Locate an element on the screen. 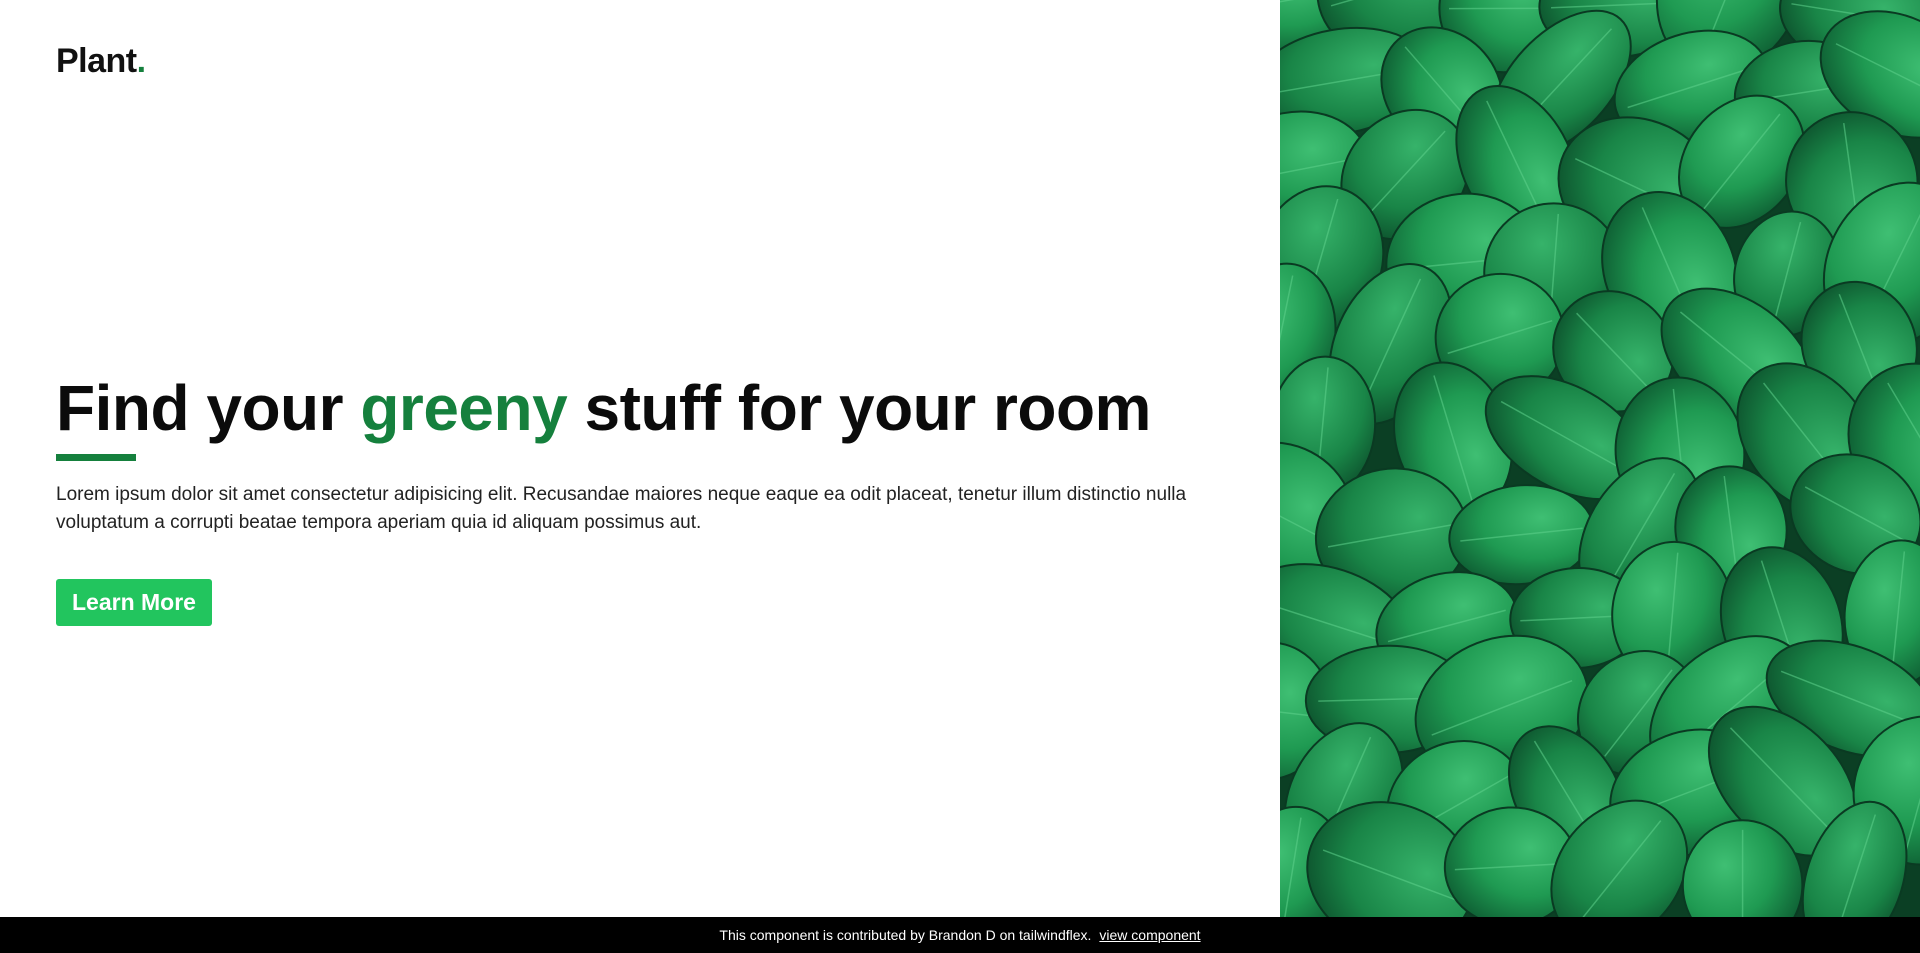  headline-start: Find your is located at coordinates (208, 408).